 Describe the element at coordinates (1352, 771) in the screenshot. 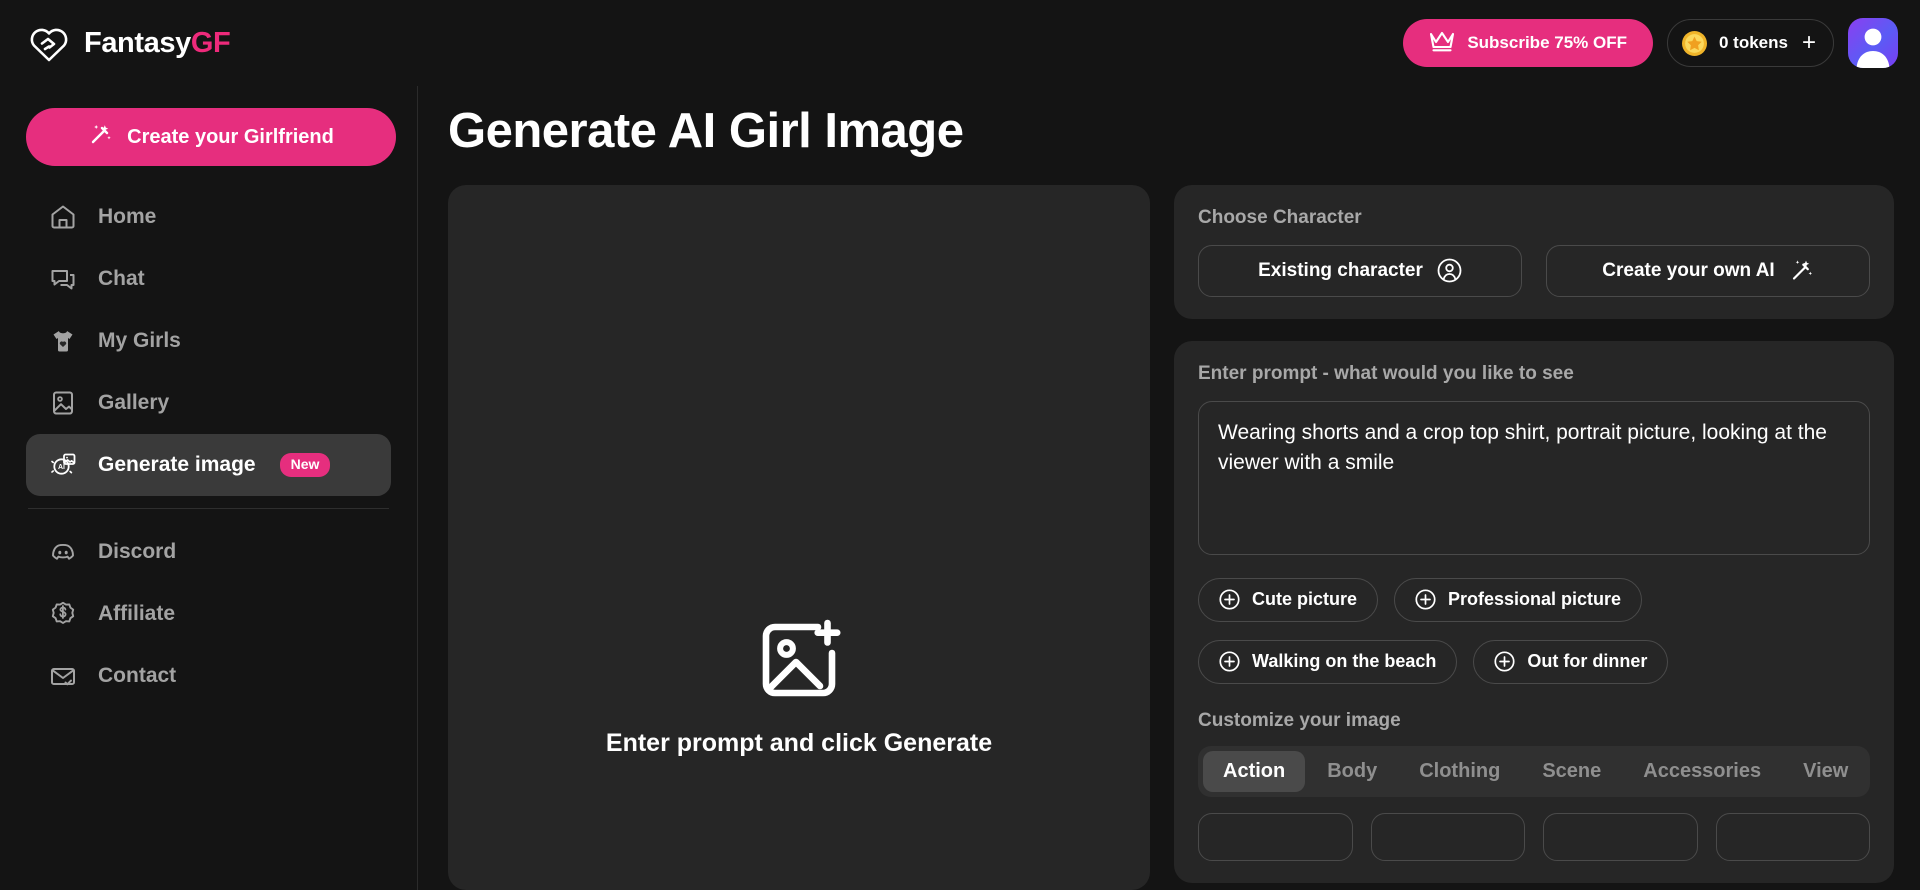

I see `tab-body: Body` at that location.